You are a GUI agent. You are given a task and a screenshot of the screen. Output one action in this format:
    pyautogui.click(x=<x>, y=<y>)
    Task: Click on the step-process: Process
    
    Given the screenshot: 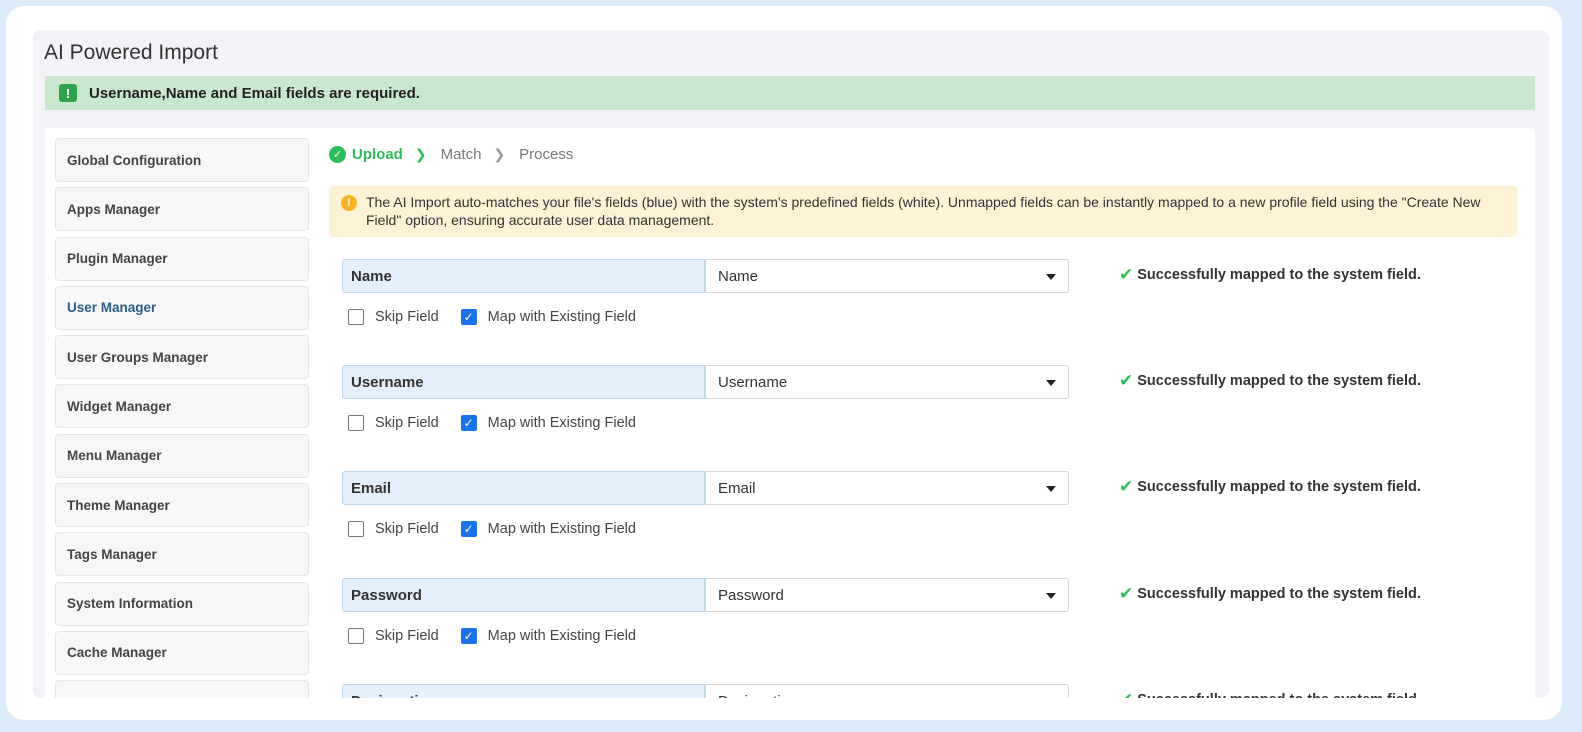 What is the action you would take?
    pyautogui.click(x=546, y=154)
    